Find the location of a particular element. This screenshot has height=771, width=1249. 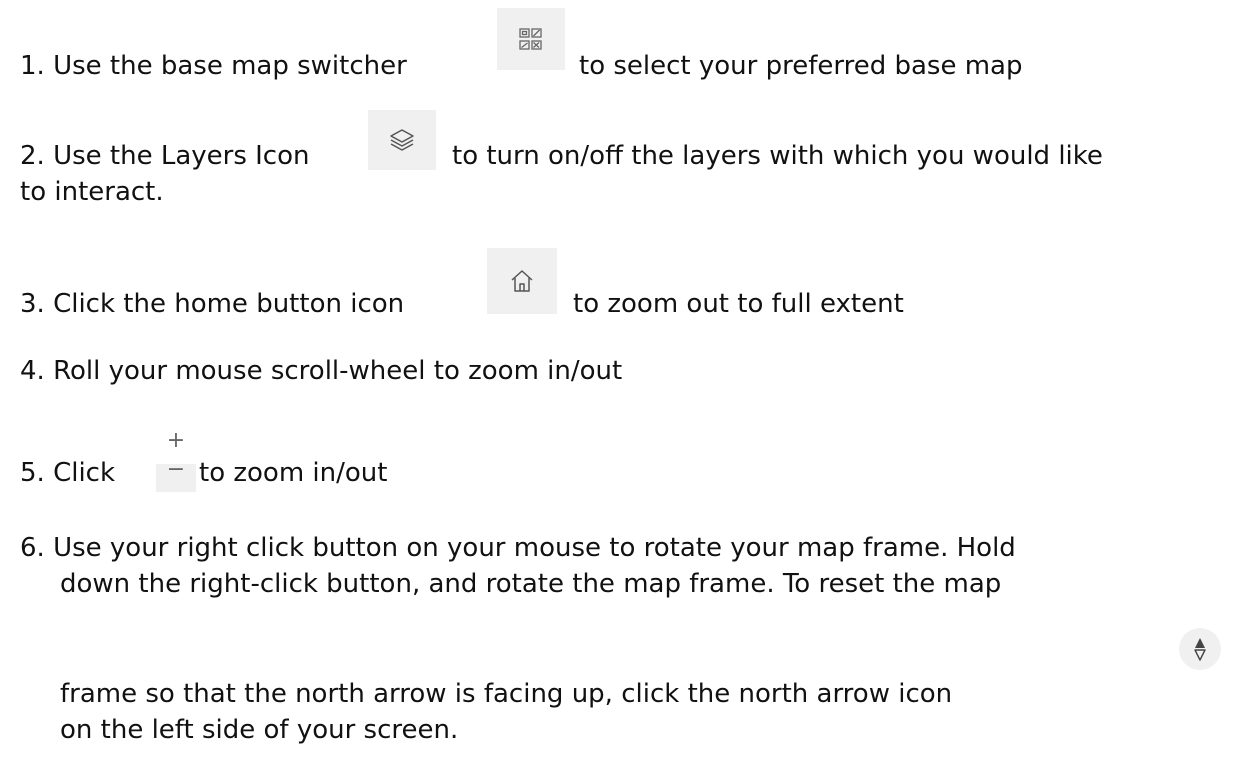

step-3-after-text: to zoom out to full extent is located at coordinates (738, 304).